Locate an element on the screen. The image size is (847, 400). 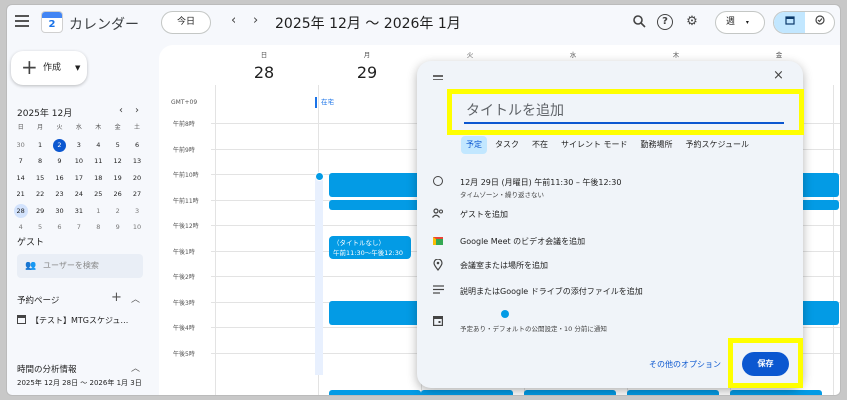
mini-calendar-day: 12 is located at coordinates (117, 162).